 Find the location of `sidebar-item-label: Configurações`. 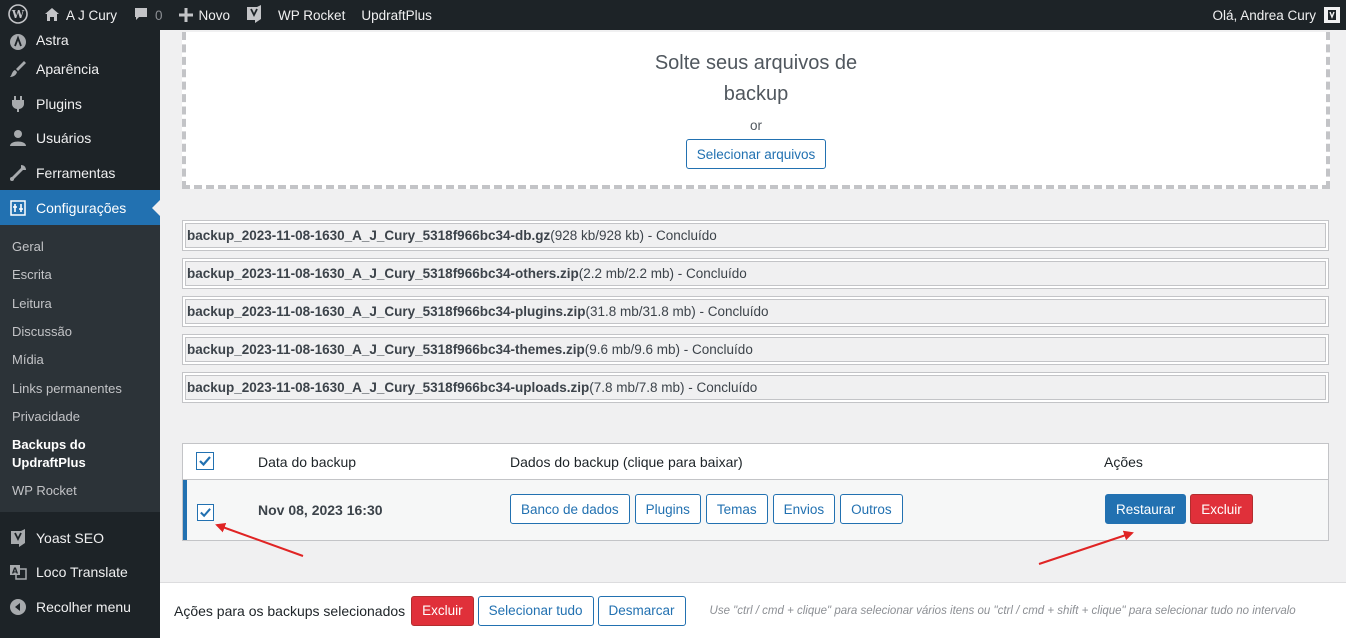

sidebar-item-label: Configurações is located at coordinates (81, 207).